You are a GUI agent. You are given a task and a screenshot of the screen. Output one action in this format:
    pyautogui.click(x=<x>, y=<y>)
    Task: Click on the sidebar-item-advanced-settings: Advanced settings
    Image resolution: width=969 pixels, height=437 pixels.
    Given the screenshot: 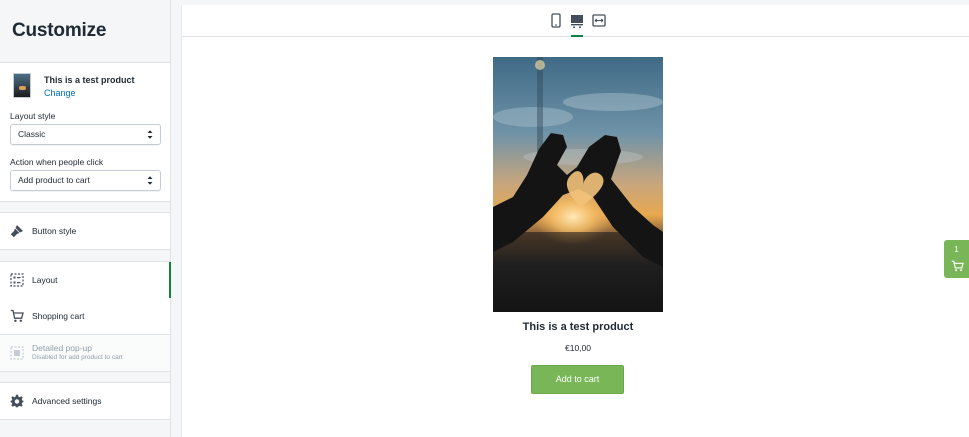 What is the action you would take?
    pyautogui.click(x=85, y=401)
    